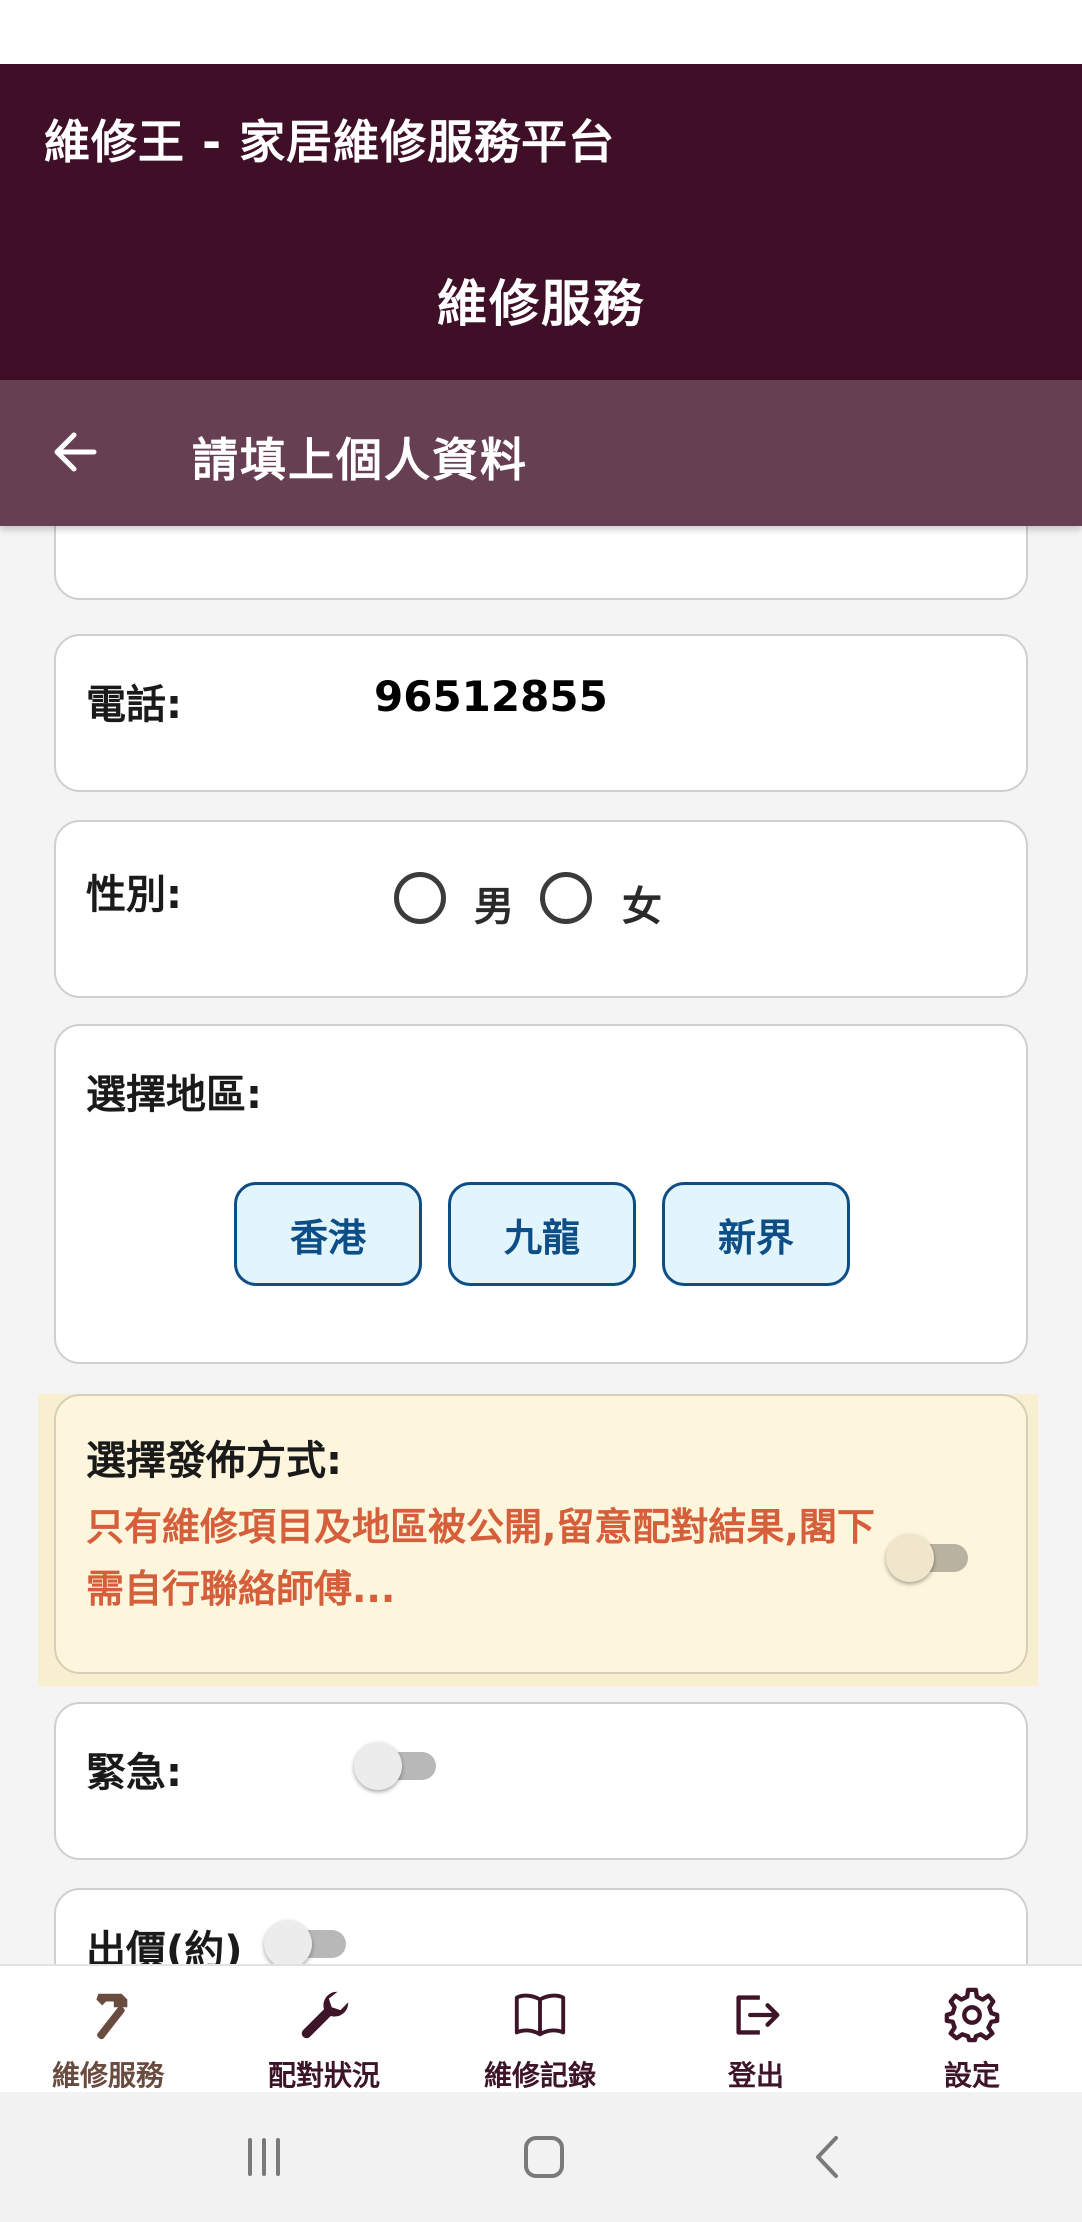 This screenshot has height=2222, width=1082. I want to click on urgent-toggle-thumb, so click(378, 1766).